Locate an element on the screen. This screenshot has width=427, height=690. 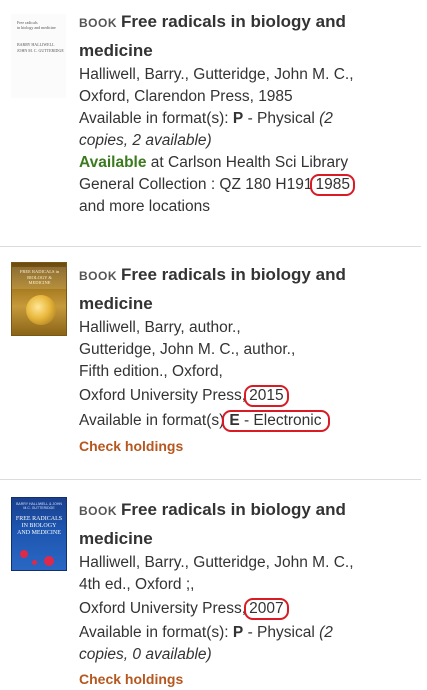
publication-info: Oxford University Press, 2015 is located at coordinates (250, 396).